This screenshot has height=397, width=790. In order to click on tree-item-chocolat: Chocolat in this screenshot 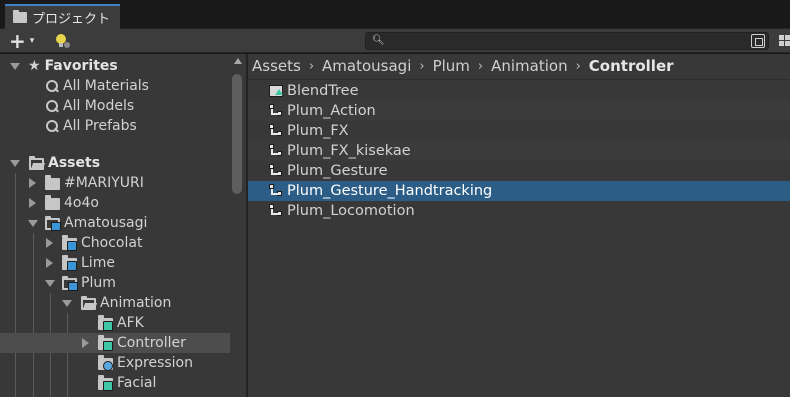, I will do `click(115, 243)`.